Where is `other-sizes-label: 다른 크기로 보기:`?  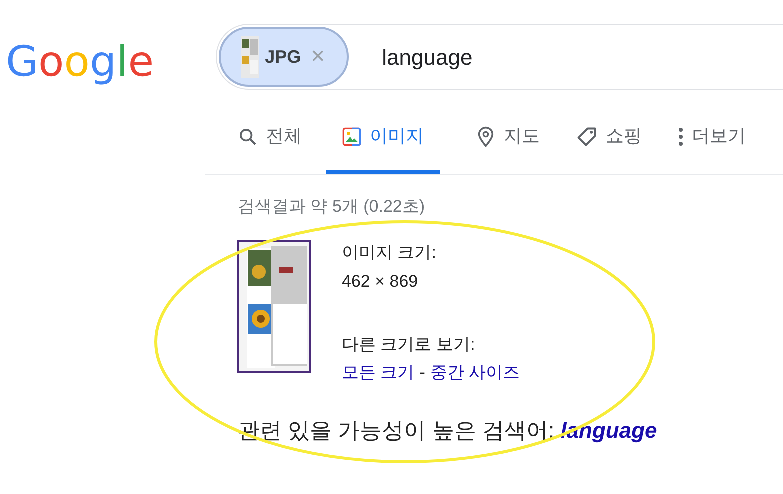
other-sizes-label: 다른 크기로 보기: is located at coordinates (409, 345).